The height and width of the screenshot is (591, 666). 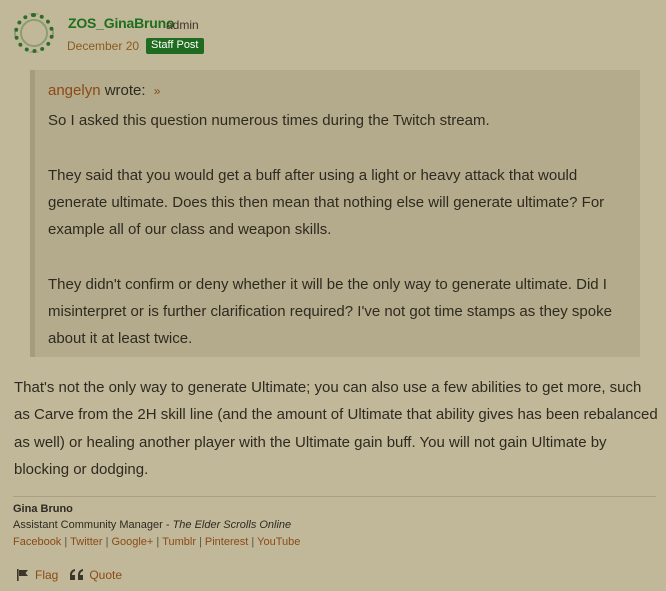 I want to click on quote-icon, so click(x=77, y=574).